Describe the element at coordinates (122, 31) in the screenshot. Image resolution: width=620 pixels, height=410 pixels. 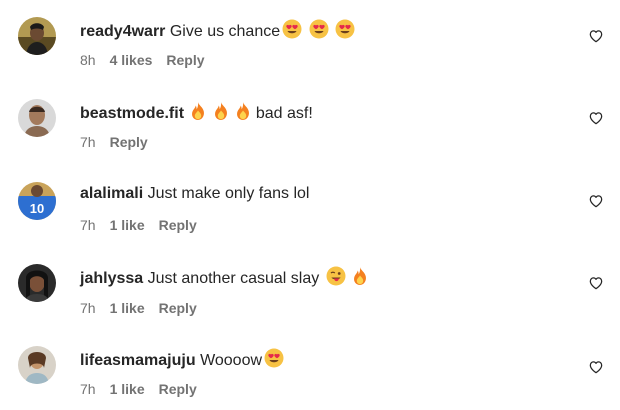
I see `comment-username: ready4warr` at that location.